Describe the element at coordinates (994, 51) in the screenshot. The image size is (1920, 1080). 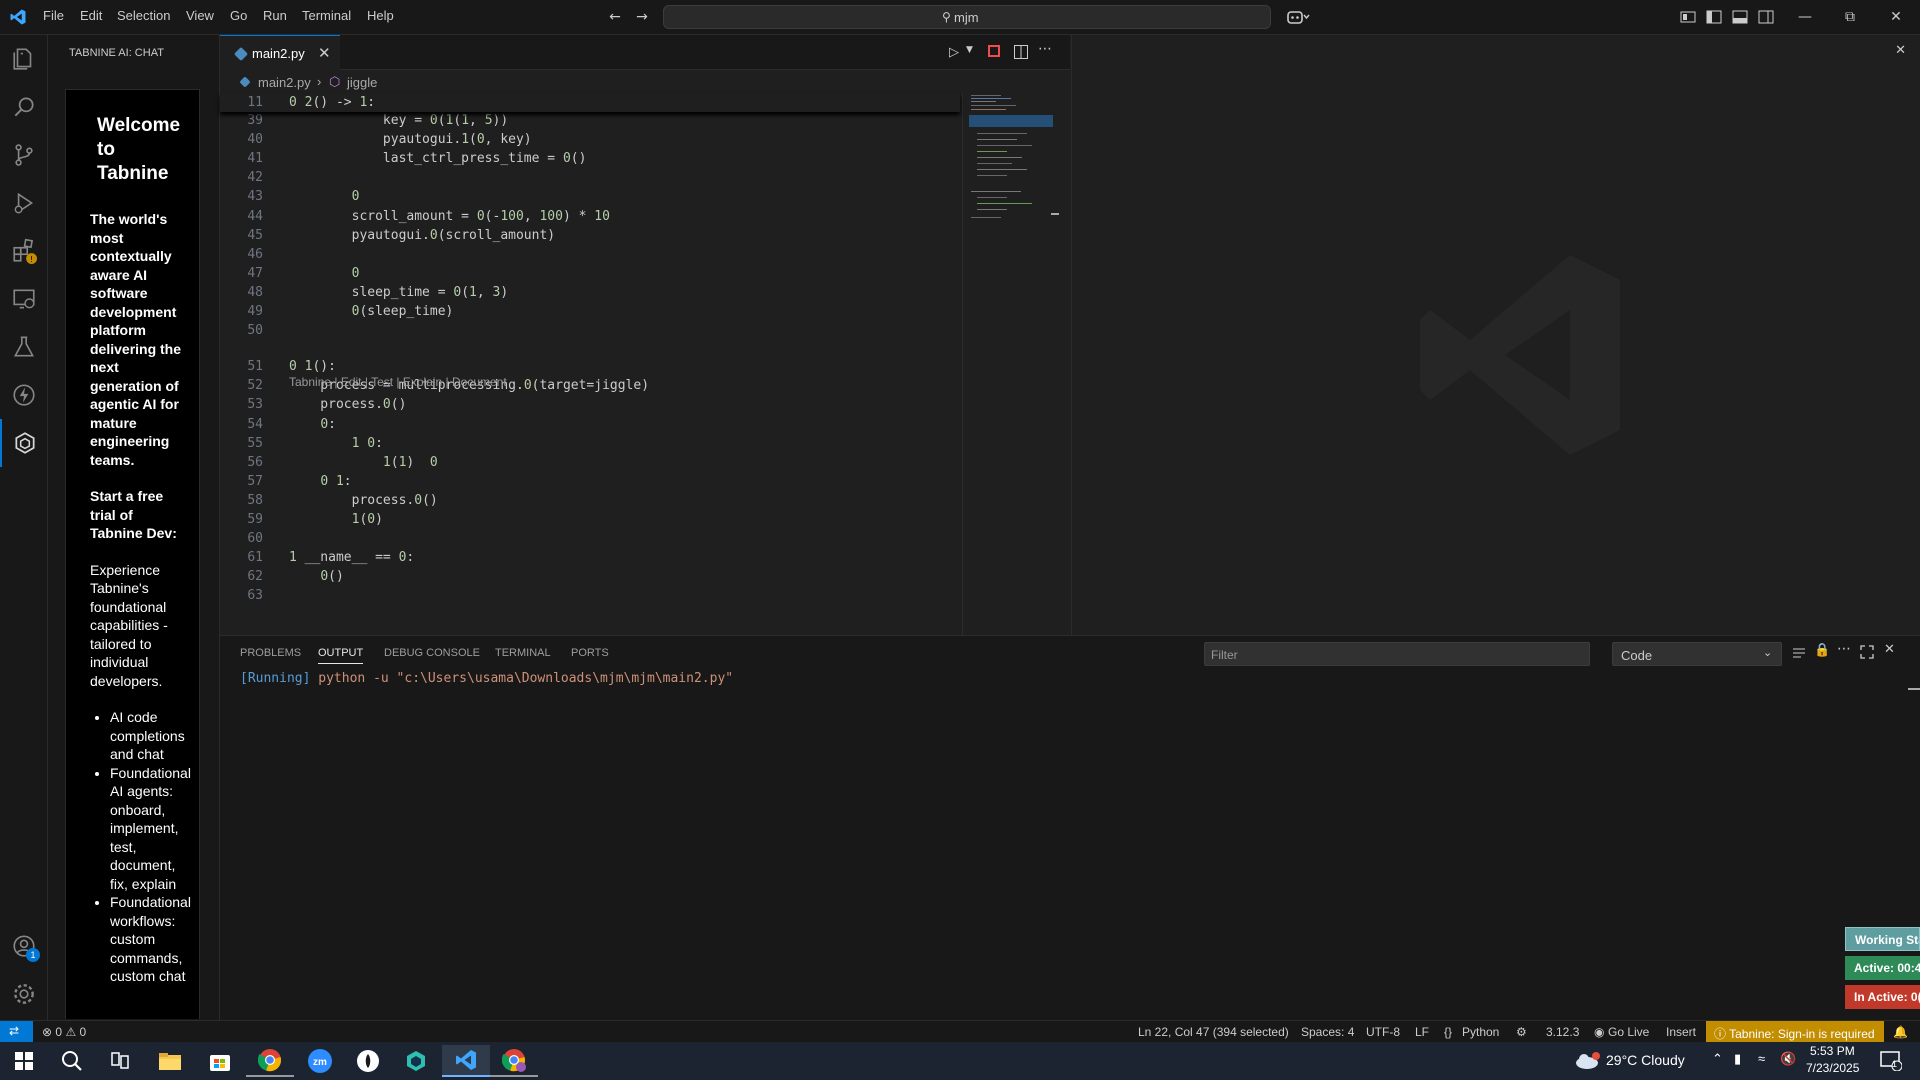
I see `stop-icon` at that location.